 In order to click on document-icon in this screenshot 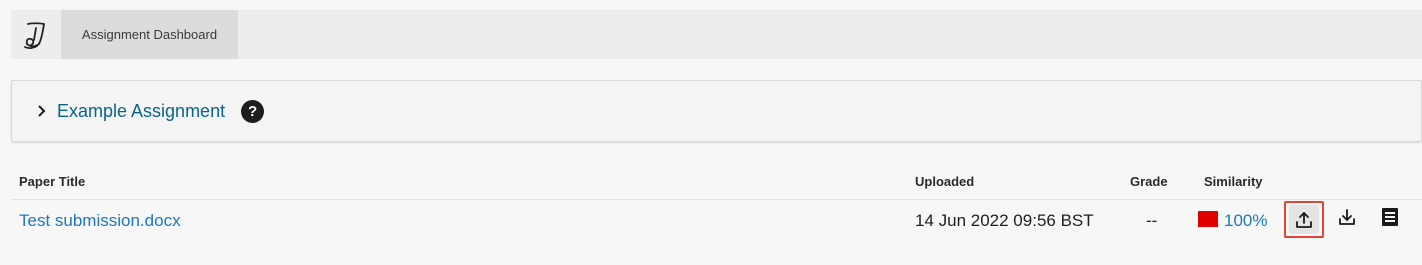, I will do `click(1390, 219)`.